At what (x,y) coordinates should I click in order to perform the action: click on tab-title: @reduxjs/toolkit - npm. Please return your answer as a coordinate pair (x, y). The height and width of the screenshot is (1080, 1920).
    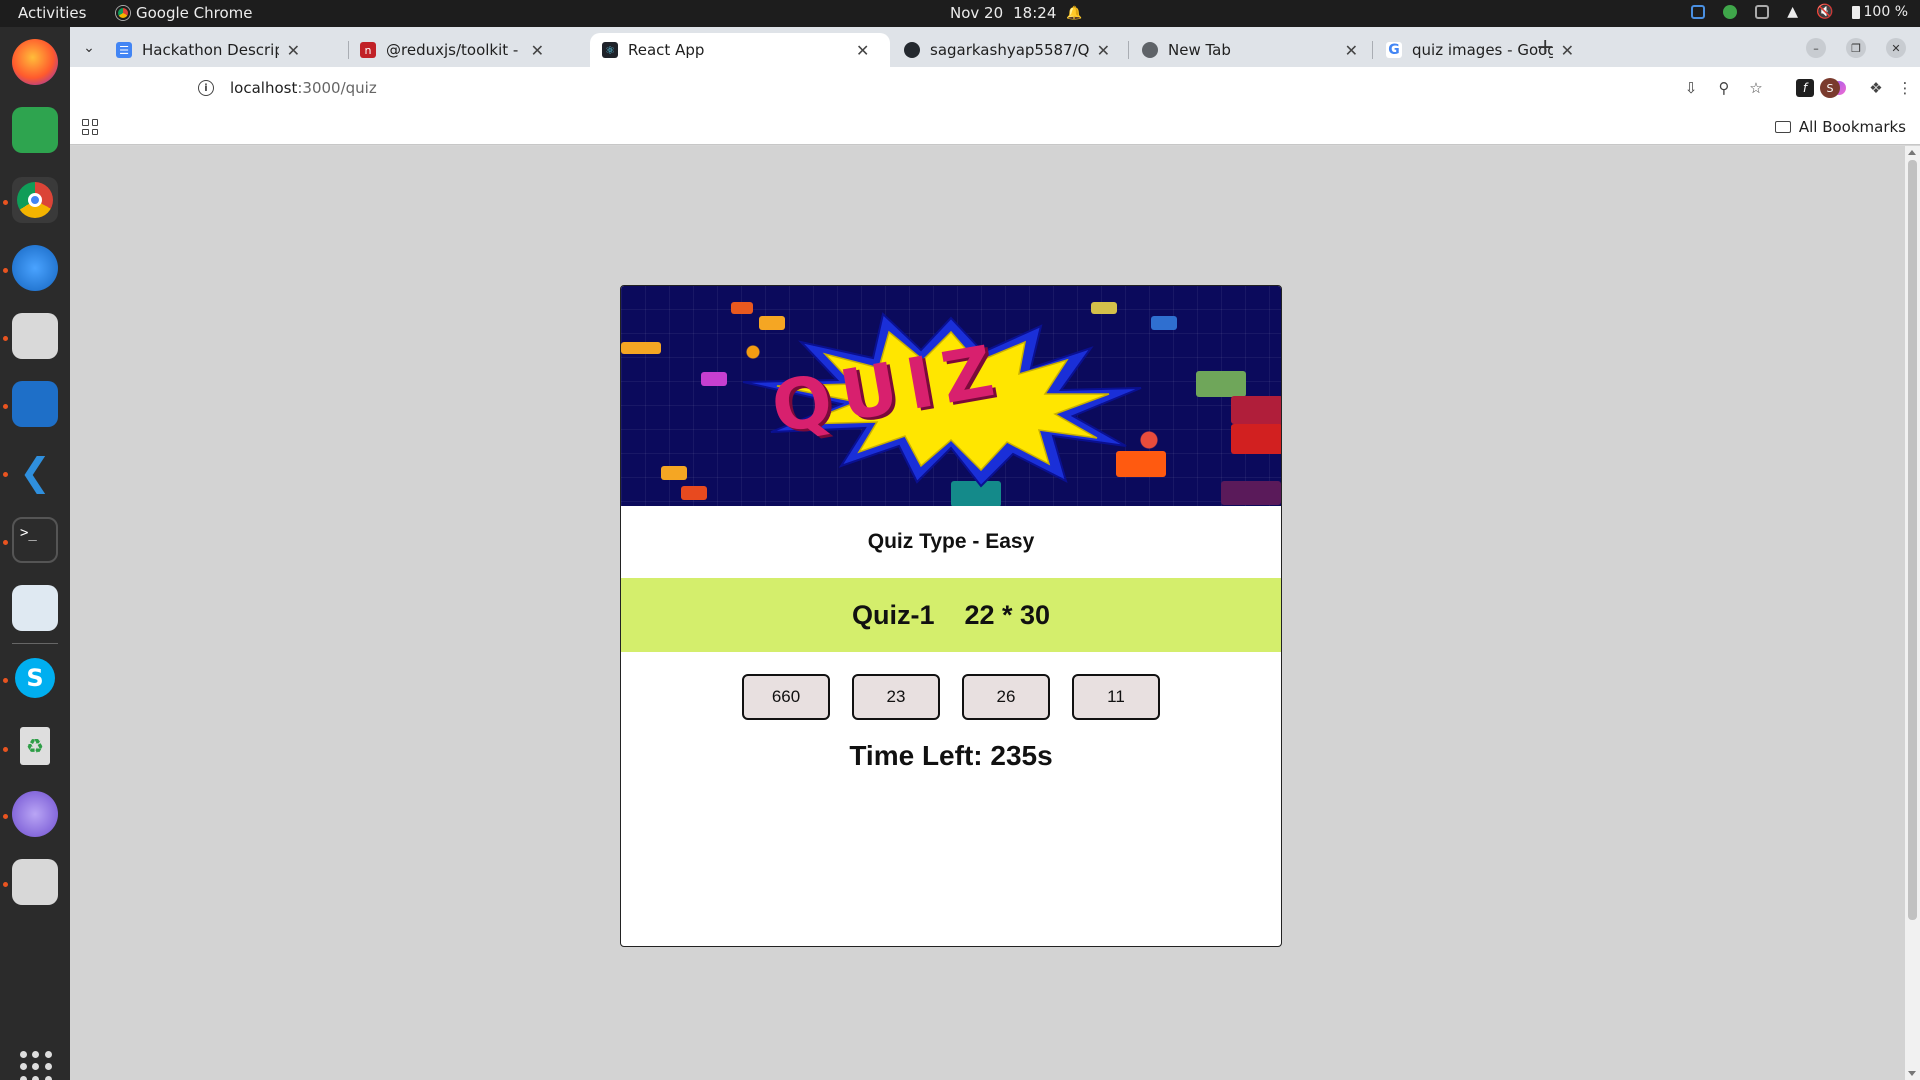
    Looking at the image, I should click on (454, 50).